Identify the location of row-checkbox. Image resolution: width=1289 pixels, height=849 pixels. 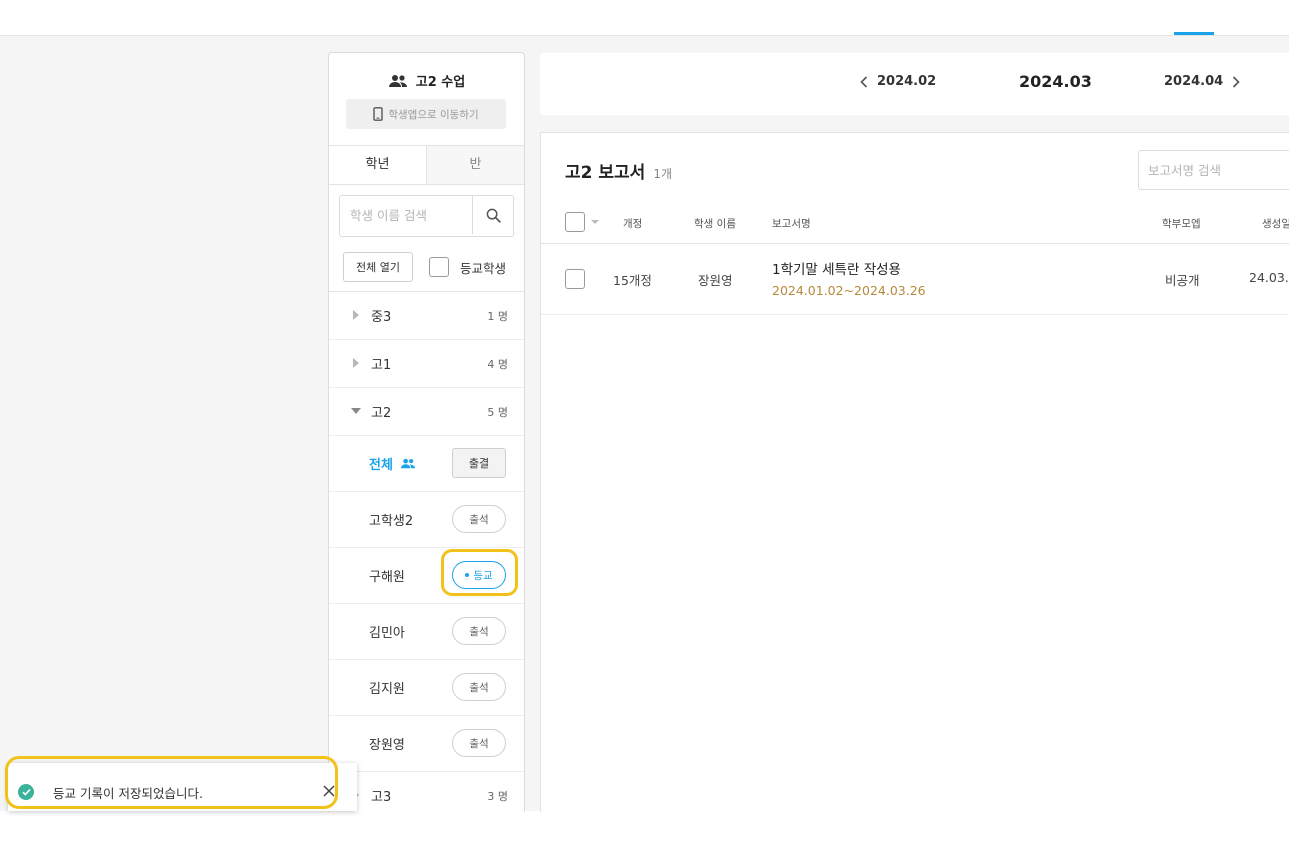
(575, 279).